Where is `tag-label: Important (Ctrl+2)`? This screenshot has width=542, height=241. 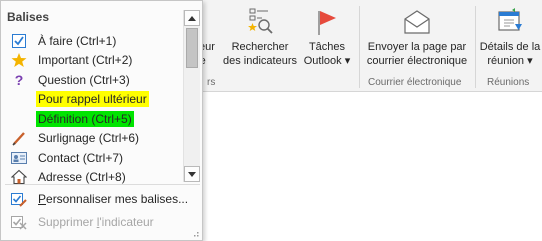 tag-label: Important (Ctrl+2) is located at coordinates (85, 60).